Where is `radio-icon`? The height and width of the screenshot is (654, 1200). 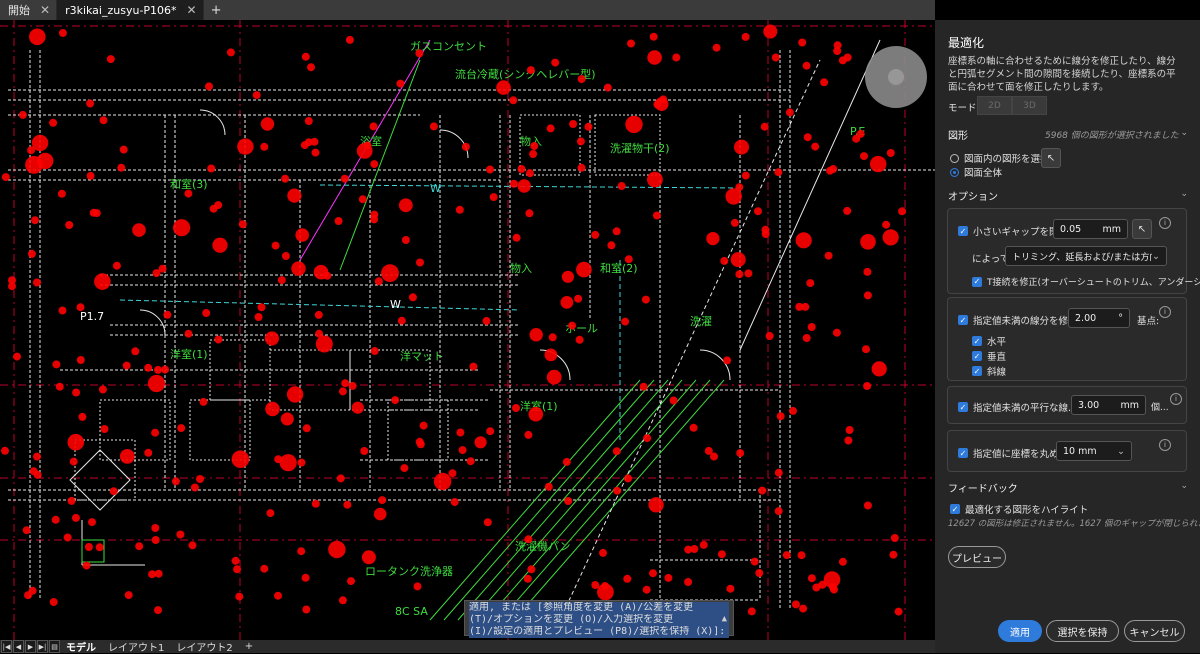 radio-icon is located at coordinates (954, 158).